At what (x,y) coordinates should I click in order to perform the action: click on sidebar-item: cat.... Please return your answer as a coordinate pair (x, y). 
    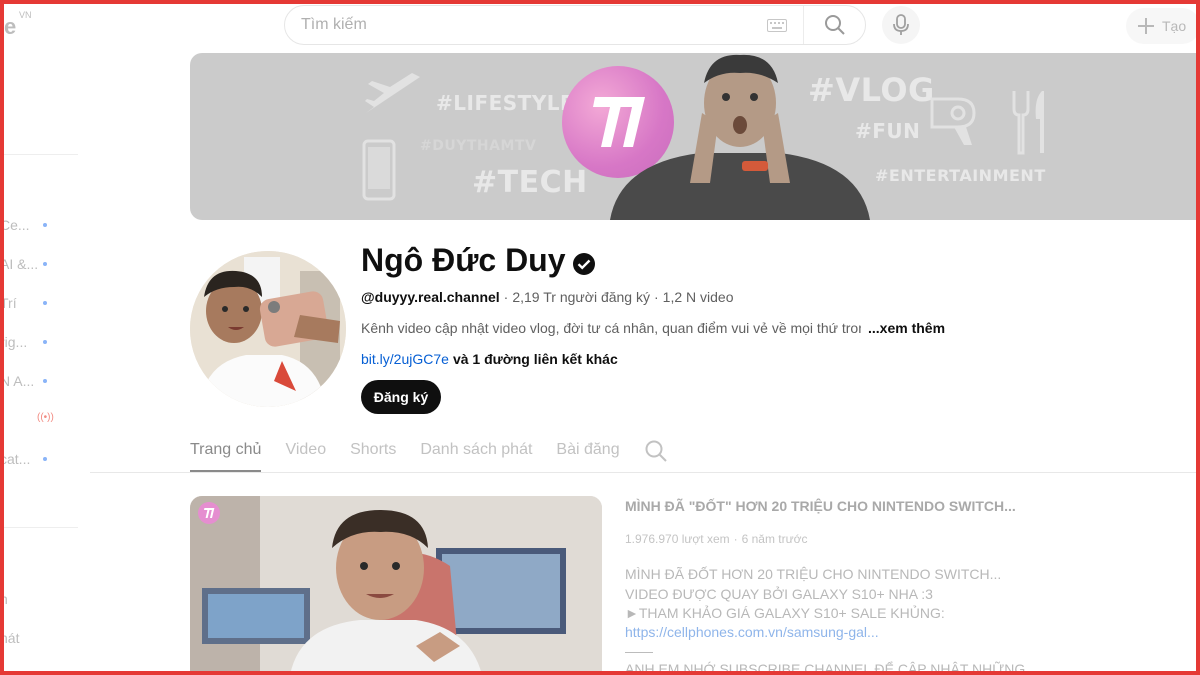
    Looking at the image, I should click on (30, 459).